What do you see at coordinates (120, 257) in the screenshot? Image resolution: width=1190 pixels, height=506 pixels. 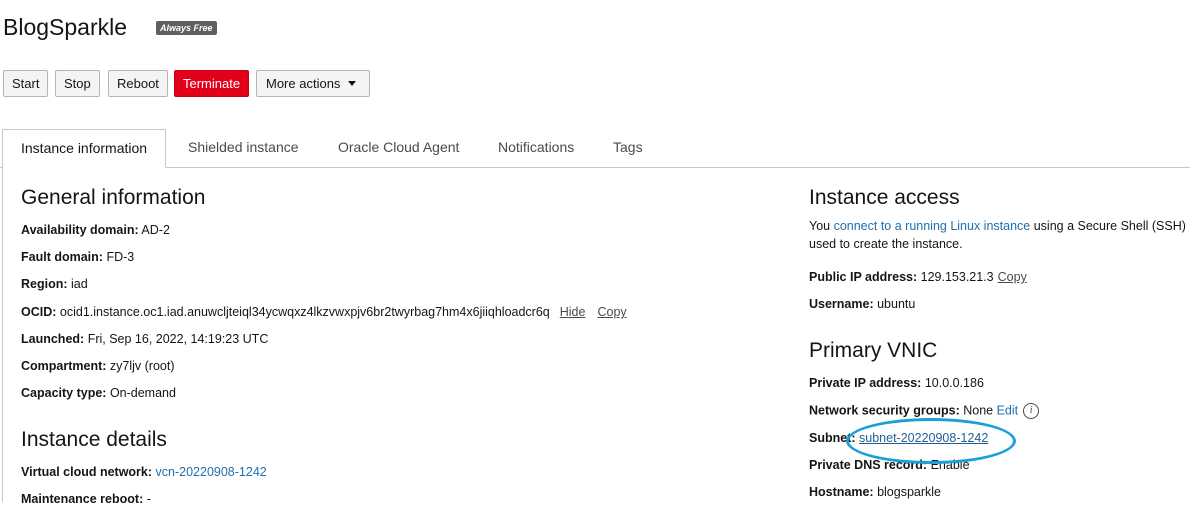 I see `fault-domain-value: FD-3` at bounding box center [120, 257].